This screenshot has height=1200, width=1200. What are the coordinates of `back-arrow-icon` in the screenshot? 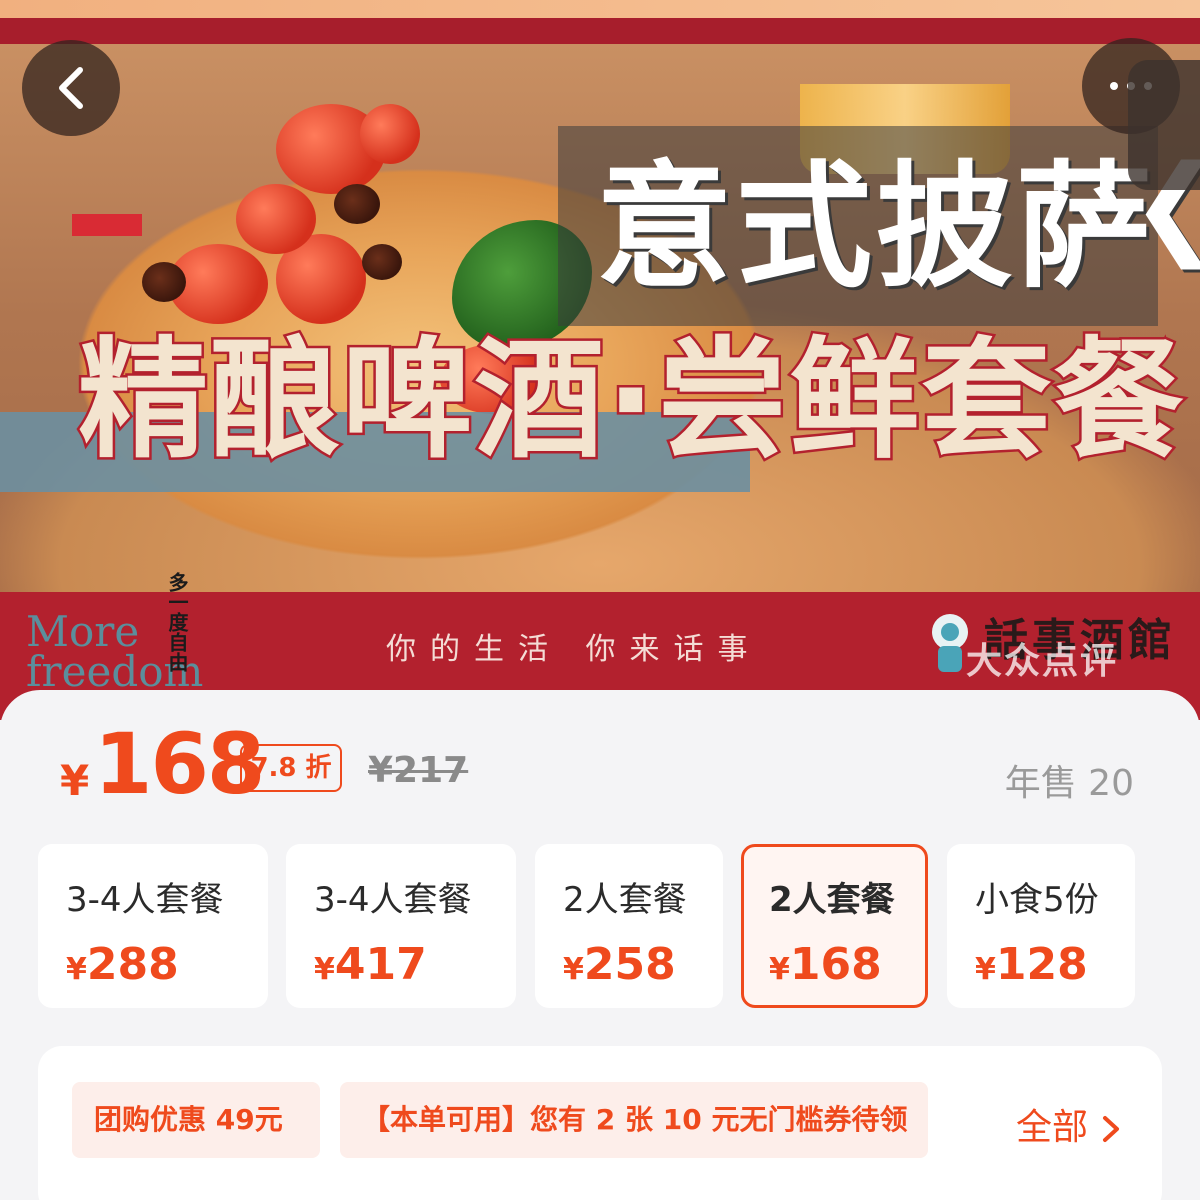 It's located at (71, 88).